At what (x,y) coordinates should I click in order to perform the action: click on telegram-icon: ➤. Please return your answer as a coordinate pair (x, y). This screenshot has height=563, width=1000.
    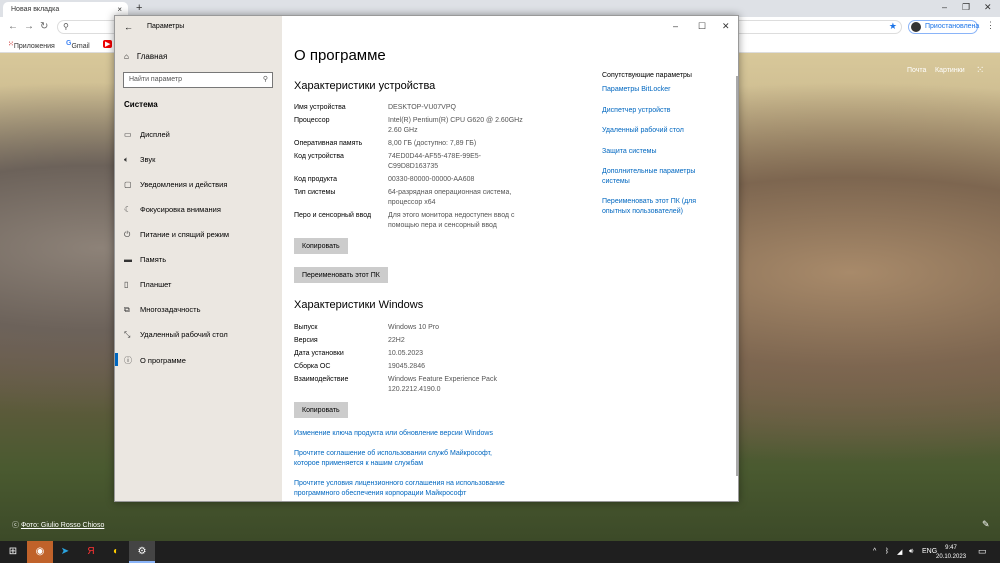
    Looking at the image, I should click on (65, 552).